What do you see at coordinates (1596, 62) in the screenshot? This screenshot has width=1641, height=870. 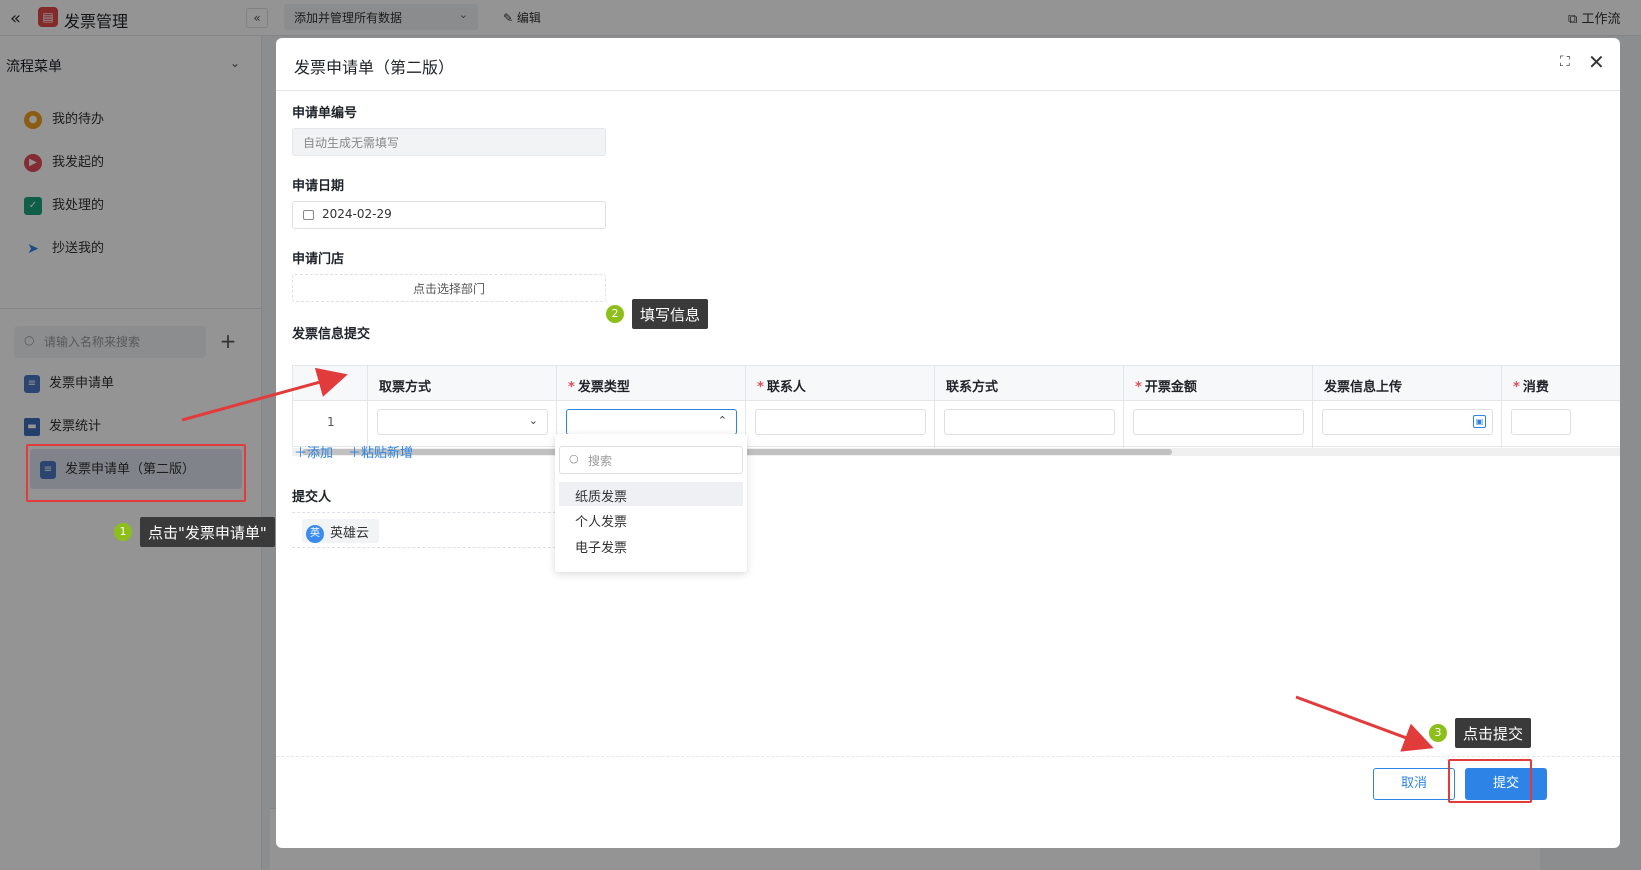 I see `close-icon: ✕` at bounding box center [1596, 62].